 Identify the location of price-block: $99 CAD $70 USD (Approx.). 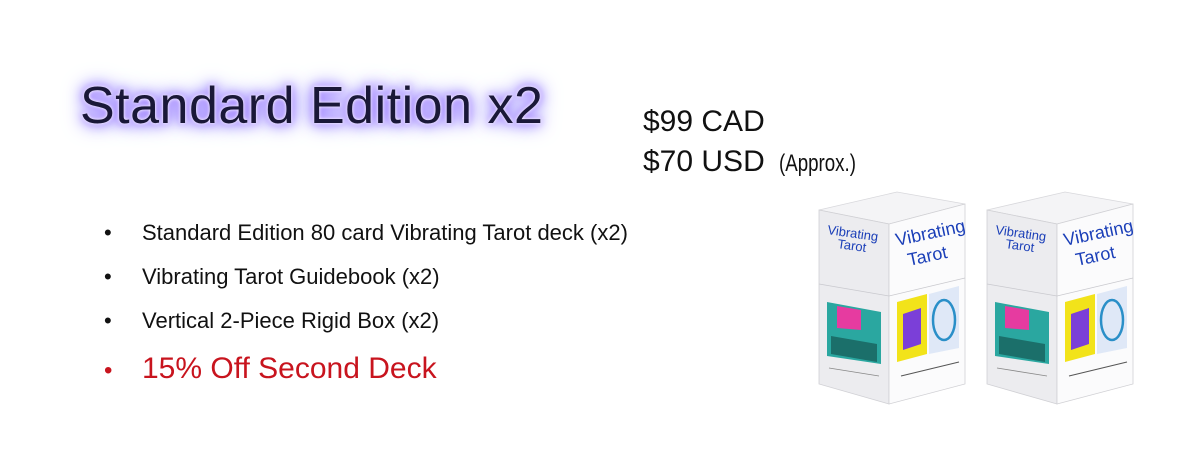
(760, 143).